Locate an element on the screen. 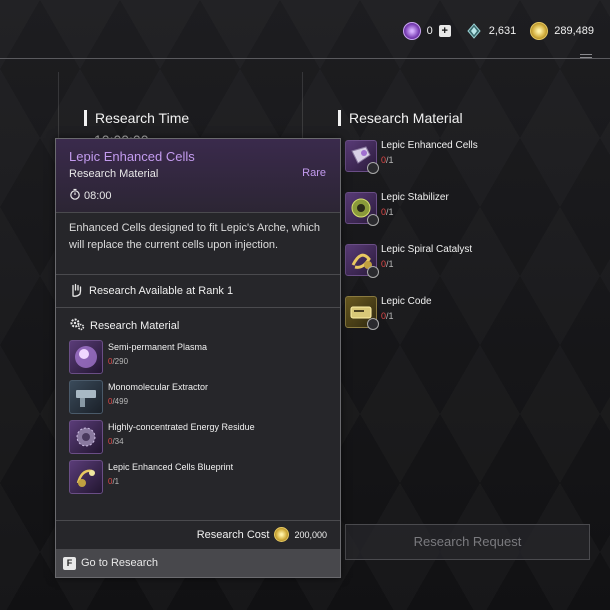  requirement-name: Highly-concentrated Energy Residue is located at coordinates (181, 427).